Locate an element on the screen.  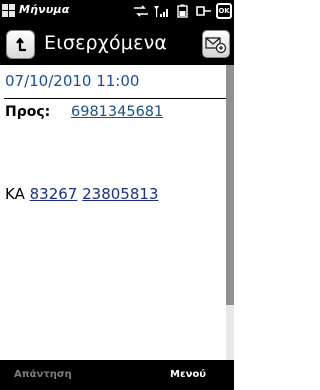
page-title: Εισερχόμενα is located at coordinates (106, 43).